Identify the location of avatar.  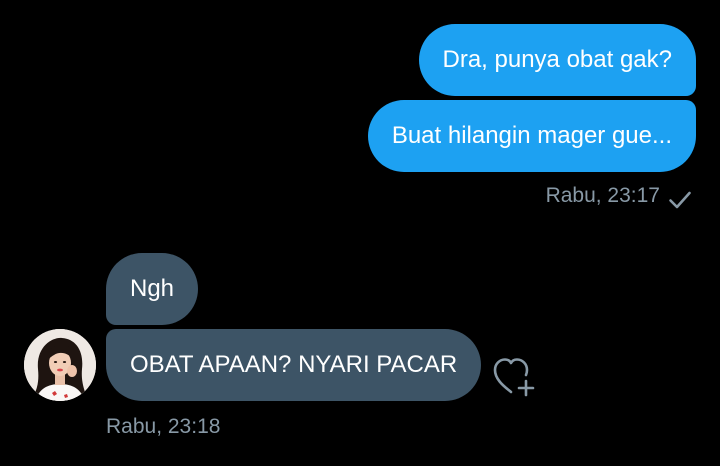
(60, 365).